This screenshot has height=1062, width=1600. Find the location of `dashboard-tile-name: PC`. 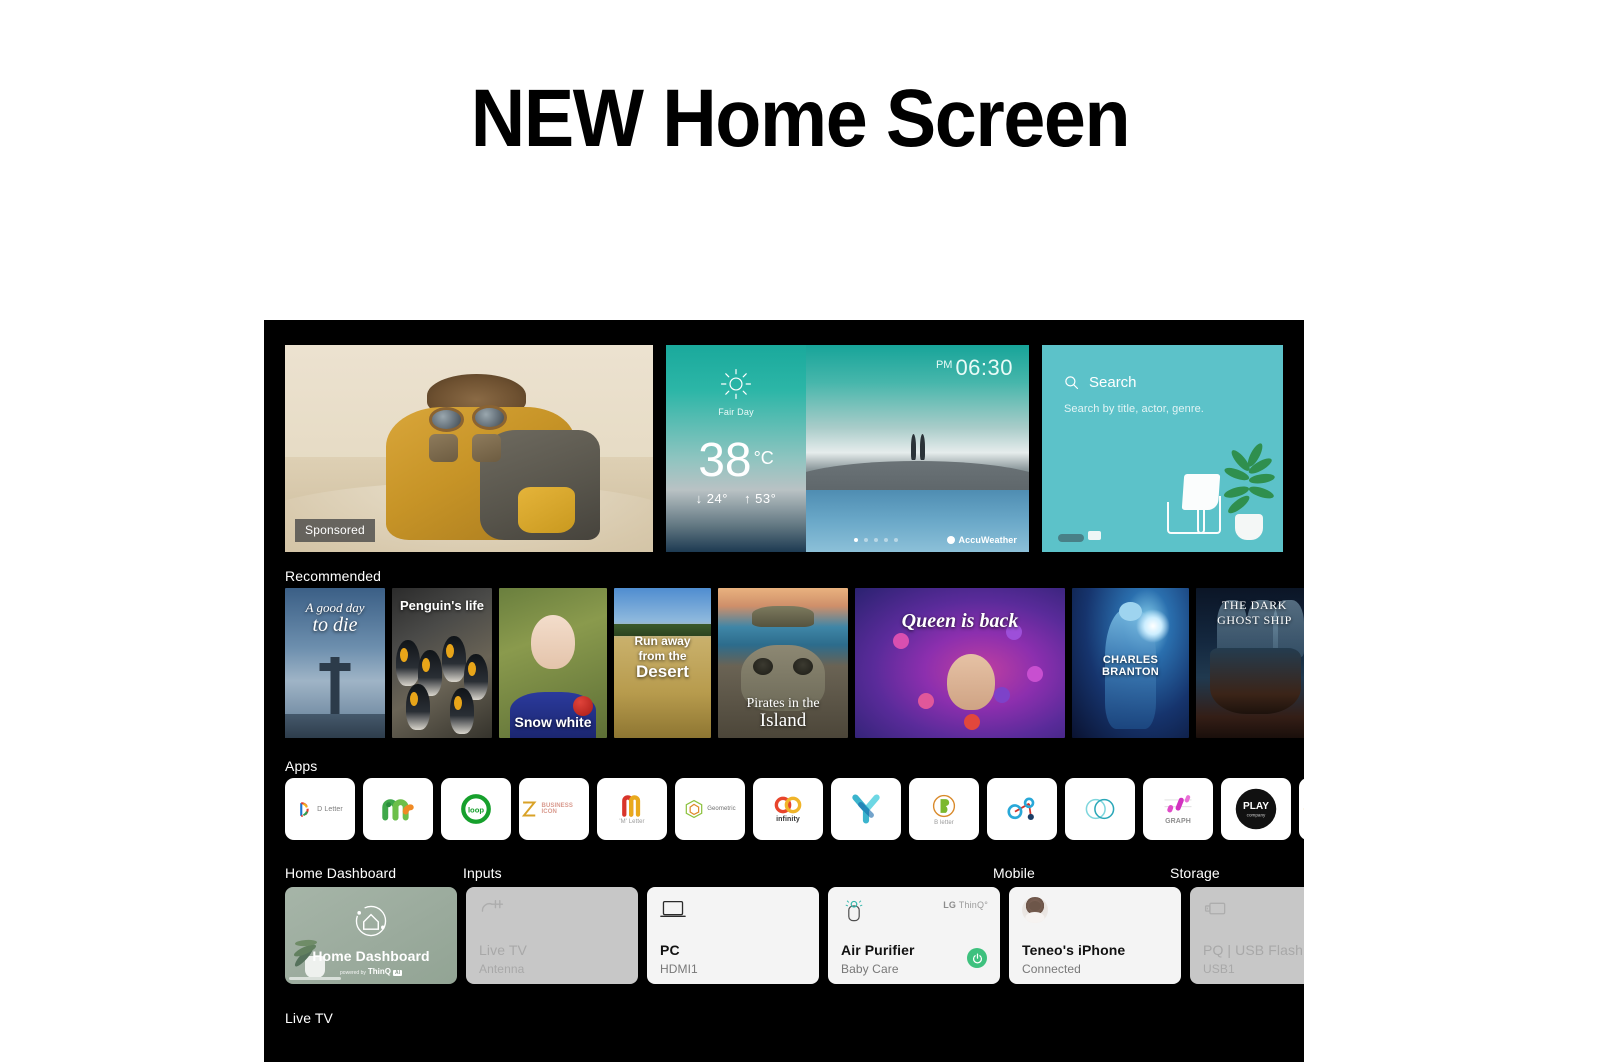

dashboard-tile-name: PC is located at coordinates (670, 950).